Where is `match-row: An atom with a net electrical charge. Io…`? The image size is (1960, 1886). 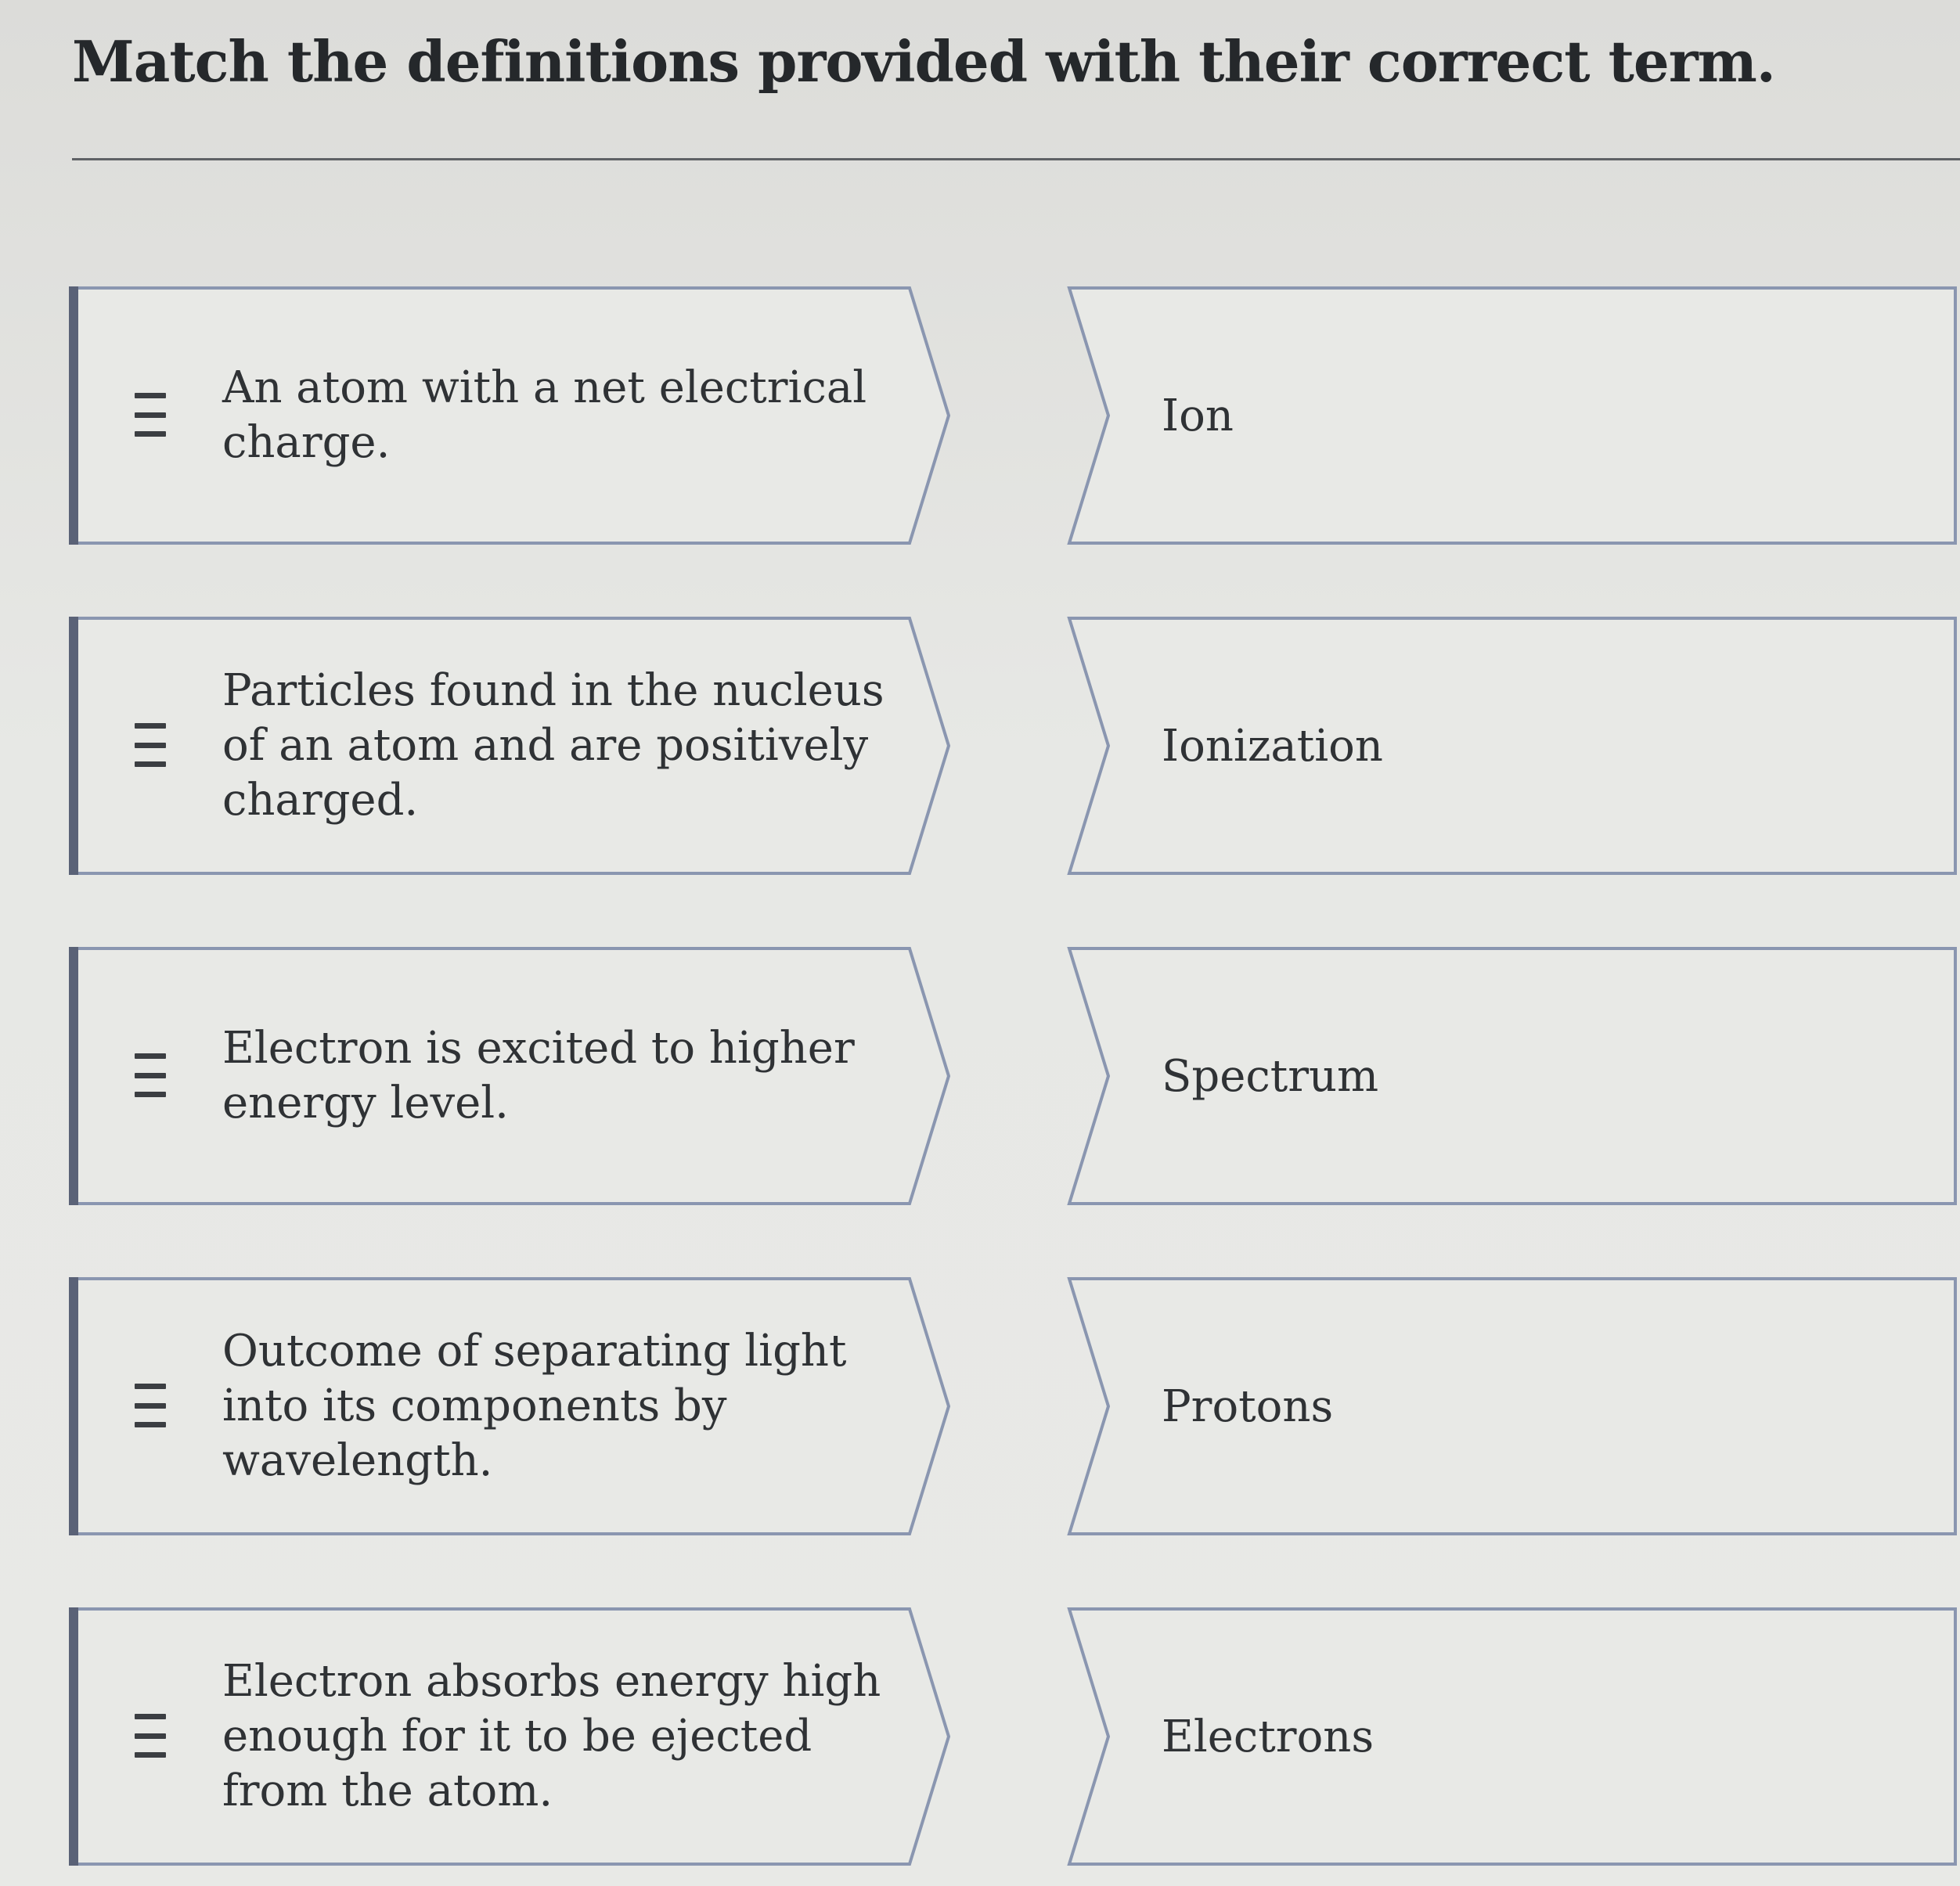 match-row: An atom with a net electrical charge. Io… is located at coordinates (980, 415).